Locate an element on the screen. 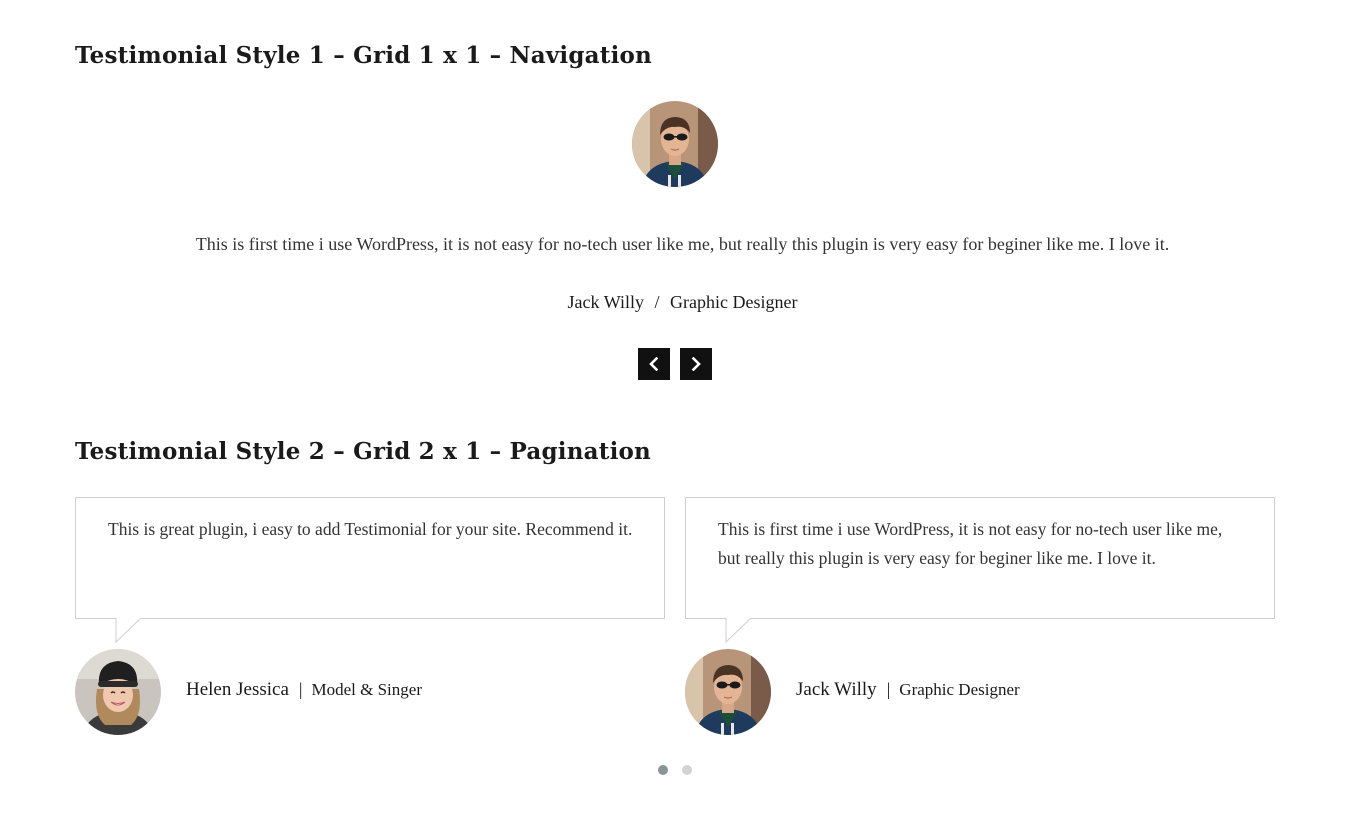 Image resolution: width=1365 pixels, height=821 pixels. testimonial-author: Helen Jessica | Model & Singer is located at coordinates (304, 690).